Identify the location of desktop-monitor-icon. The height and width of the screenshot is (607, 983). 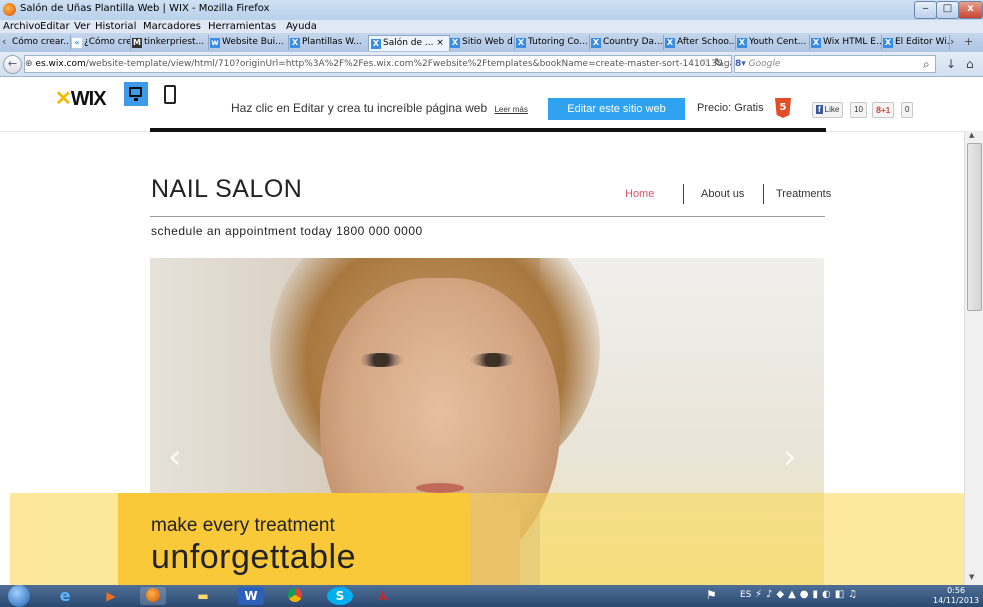
(135, 92).